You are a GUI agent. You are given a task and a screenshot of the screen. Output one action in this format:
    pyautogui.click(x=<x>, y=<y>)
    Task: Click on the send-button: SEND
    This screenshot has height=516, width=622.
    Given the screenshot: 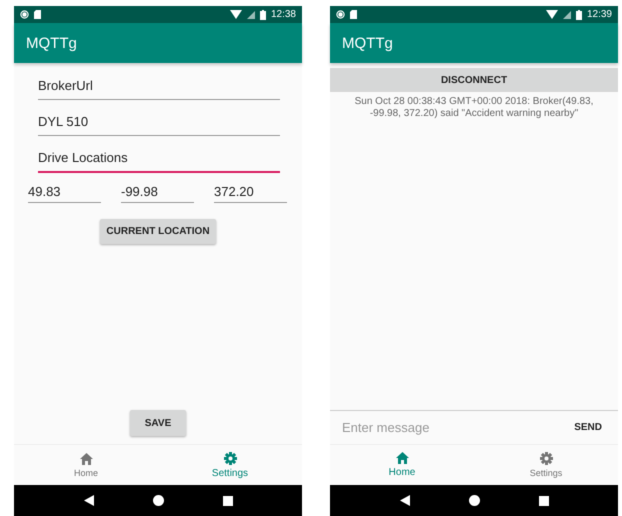 What is the action you would take?
    pyautogui.click(x=588, y=427)
    